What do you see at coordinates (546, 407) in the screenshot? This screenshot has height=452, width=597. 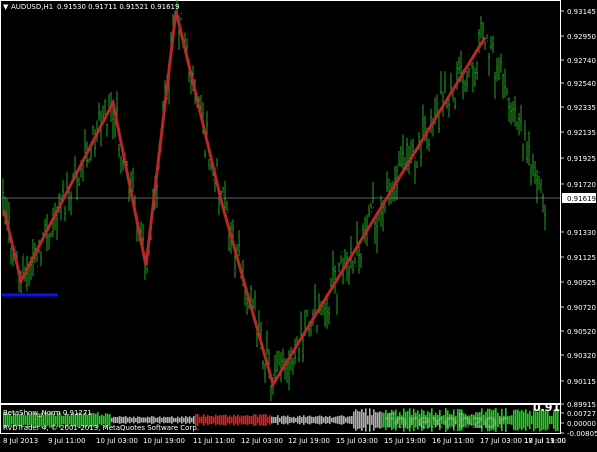 I see `indicator-overlay-value: 0.91` at bounding box center [546, 407].